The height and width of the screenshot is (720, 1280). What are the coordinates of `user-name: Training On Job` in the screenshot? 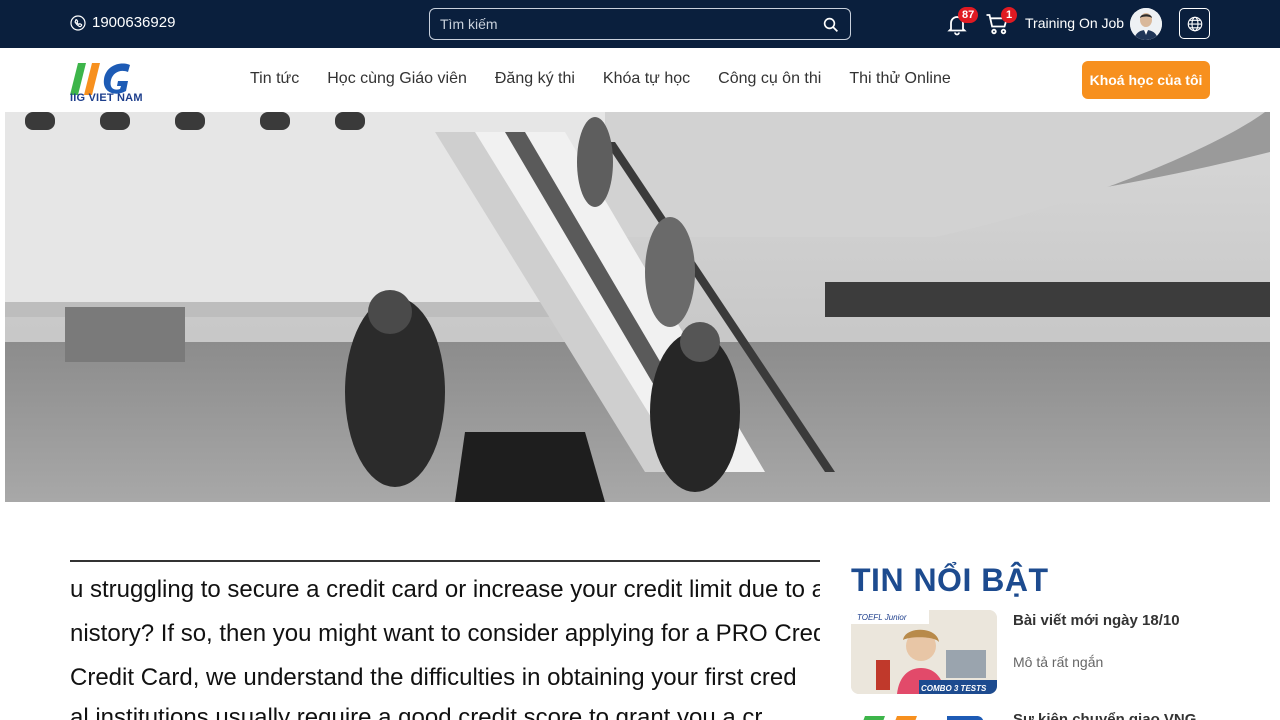 It's located at (1074, 23).